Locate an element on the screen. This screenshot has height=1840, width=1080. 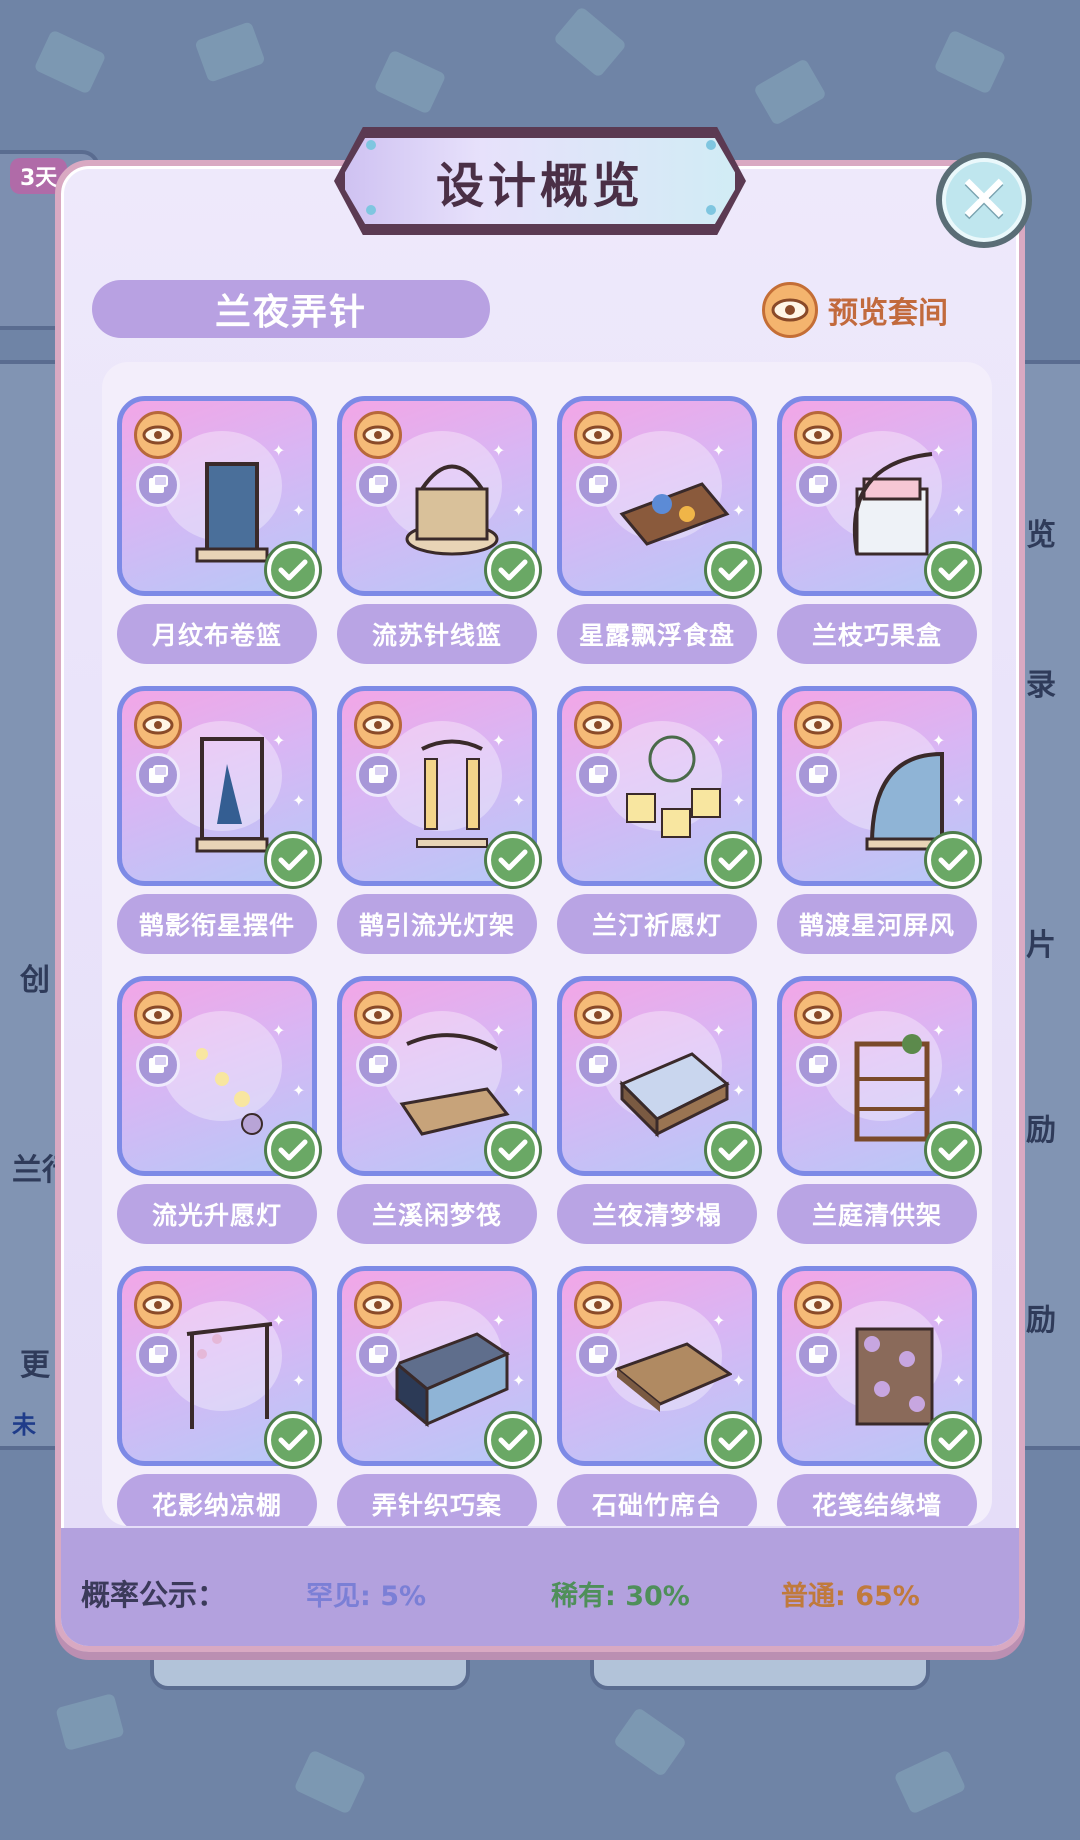
item-name: 兰庭清供架 is located at coordinates (876, 1215).